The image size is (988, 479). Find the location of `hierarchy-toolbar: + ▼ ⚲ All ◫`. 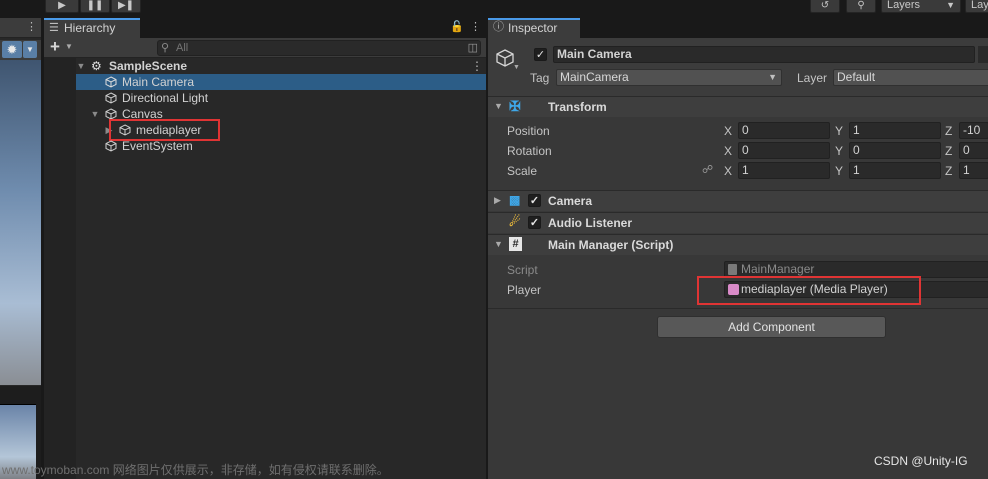

hierarchy-toolbar: + ▼ ⚲ All ◫ is located at coordinates (265, 47).